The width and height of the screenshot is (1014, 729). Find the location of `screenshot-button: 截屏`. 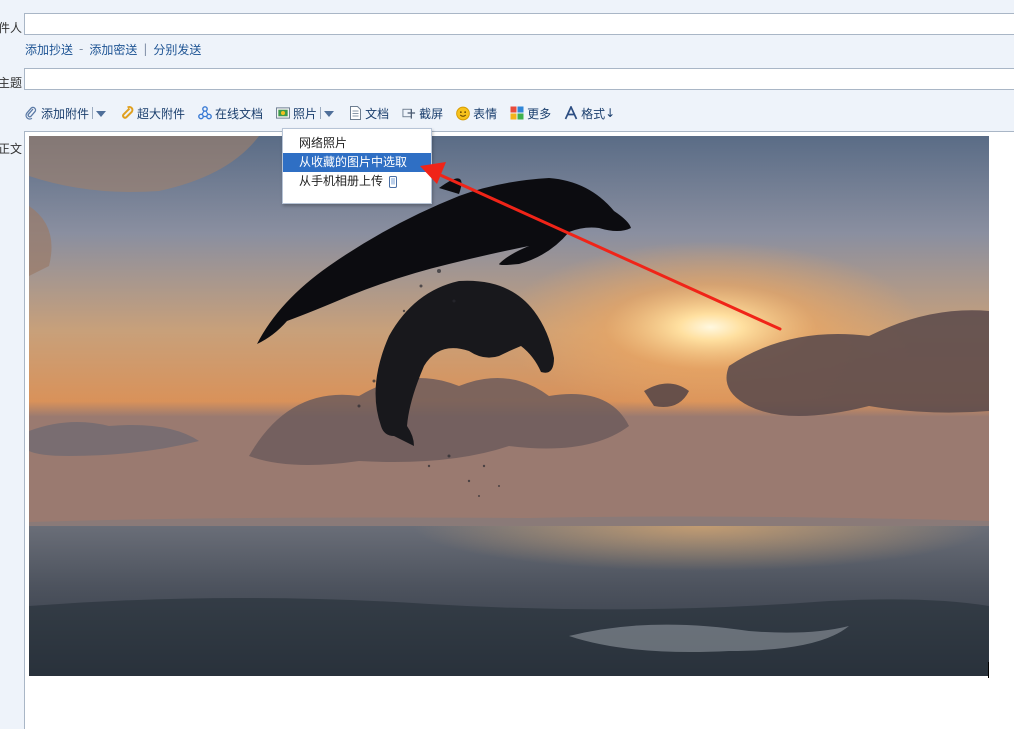

screenshot-button: 截屏 is located at coordinates (422, 113).